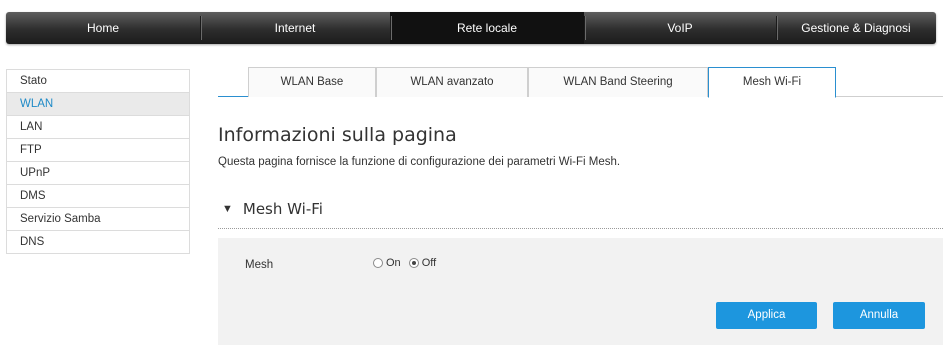  I want to click on nav-internet: Internet, so click(295, 28).